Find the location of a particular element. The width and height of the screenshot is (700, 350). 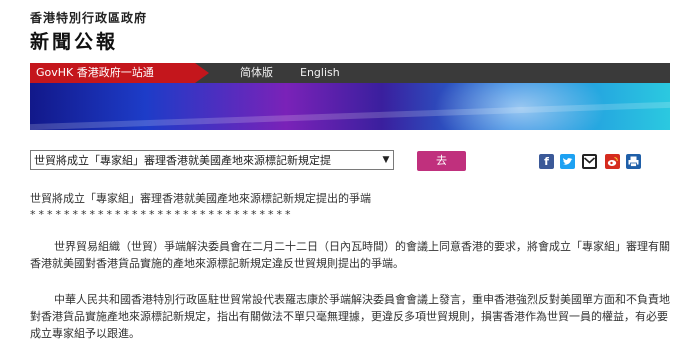

twitter-icon is located at coordinates (567, 161).